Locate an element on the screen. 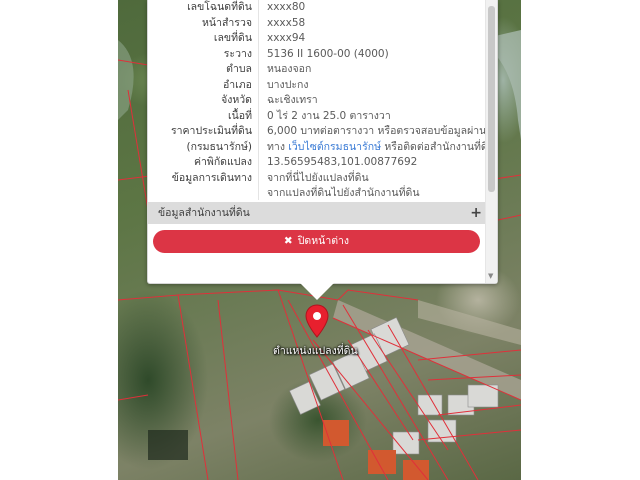 This screenshot has width=640, height=480. info-row-title-deed: เลขโฉนดที่ดิน xxxx80 is located at coordinates (317, 8).